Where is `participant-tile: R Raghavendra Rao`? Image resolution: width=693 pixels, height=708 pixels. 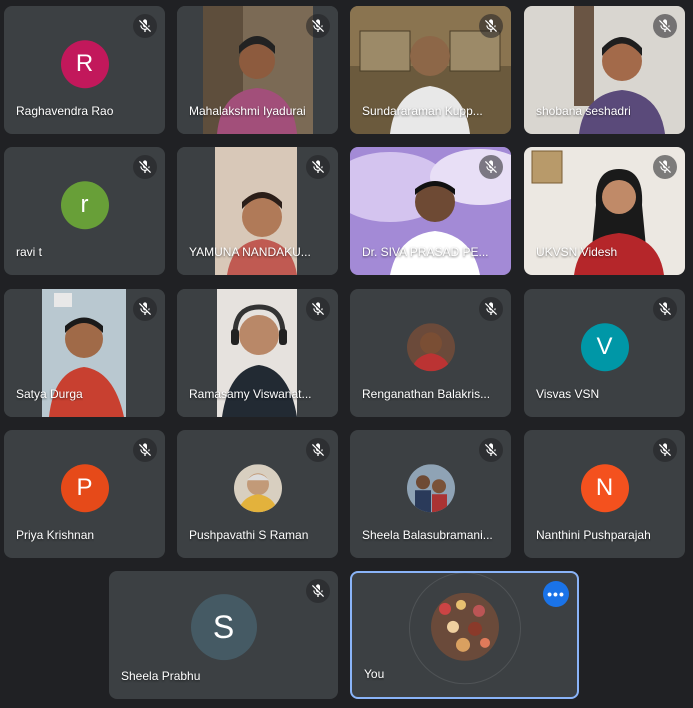 participant-tile: R Raghavendra Rao is located at coordinates (84, 70).